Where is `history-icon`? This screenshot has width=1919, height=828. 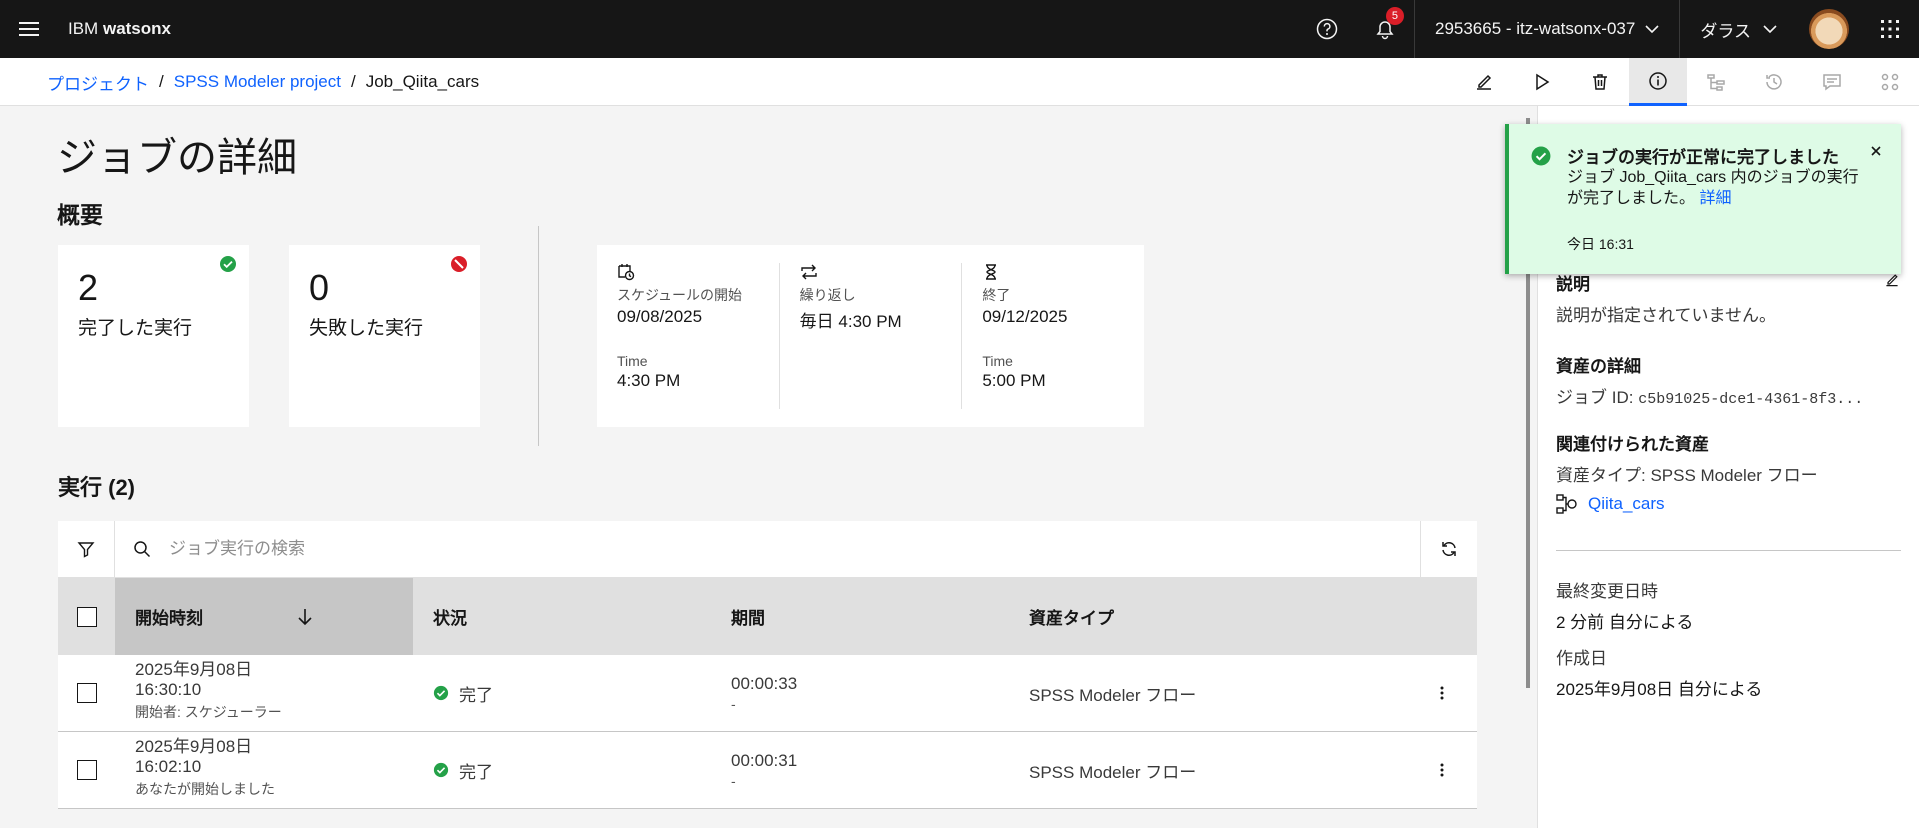 history-icon is located at coordinates (1774, 82).